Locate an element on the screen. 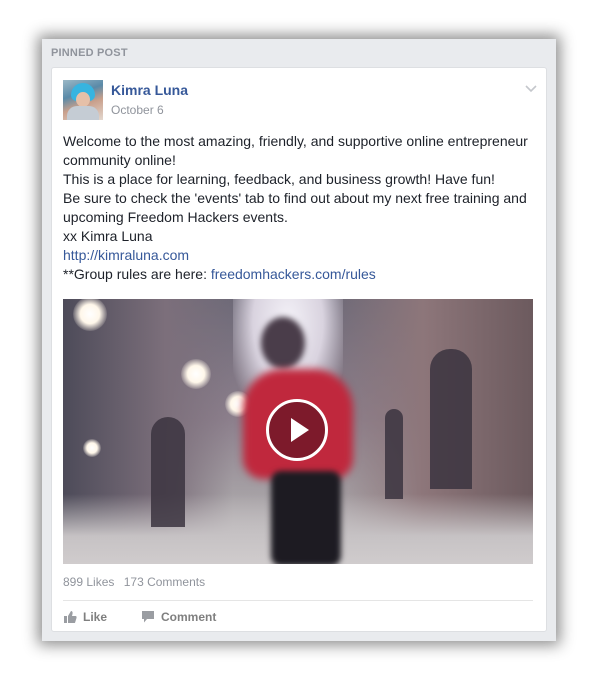  divider is located at coordinates (298, 600).